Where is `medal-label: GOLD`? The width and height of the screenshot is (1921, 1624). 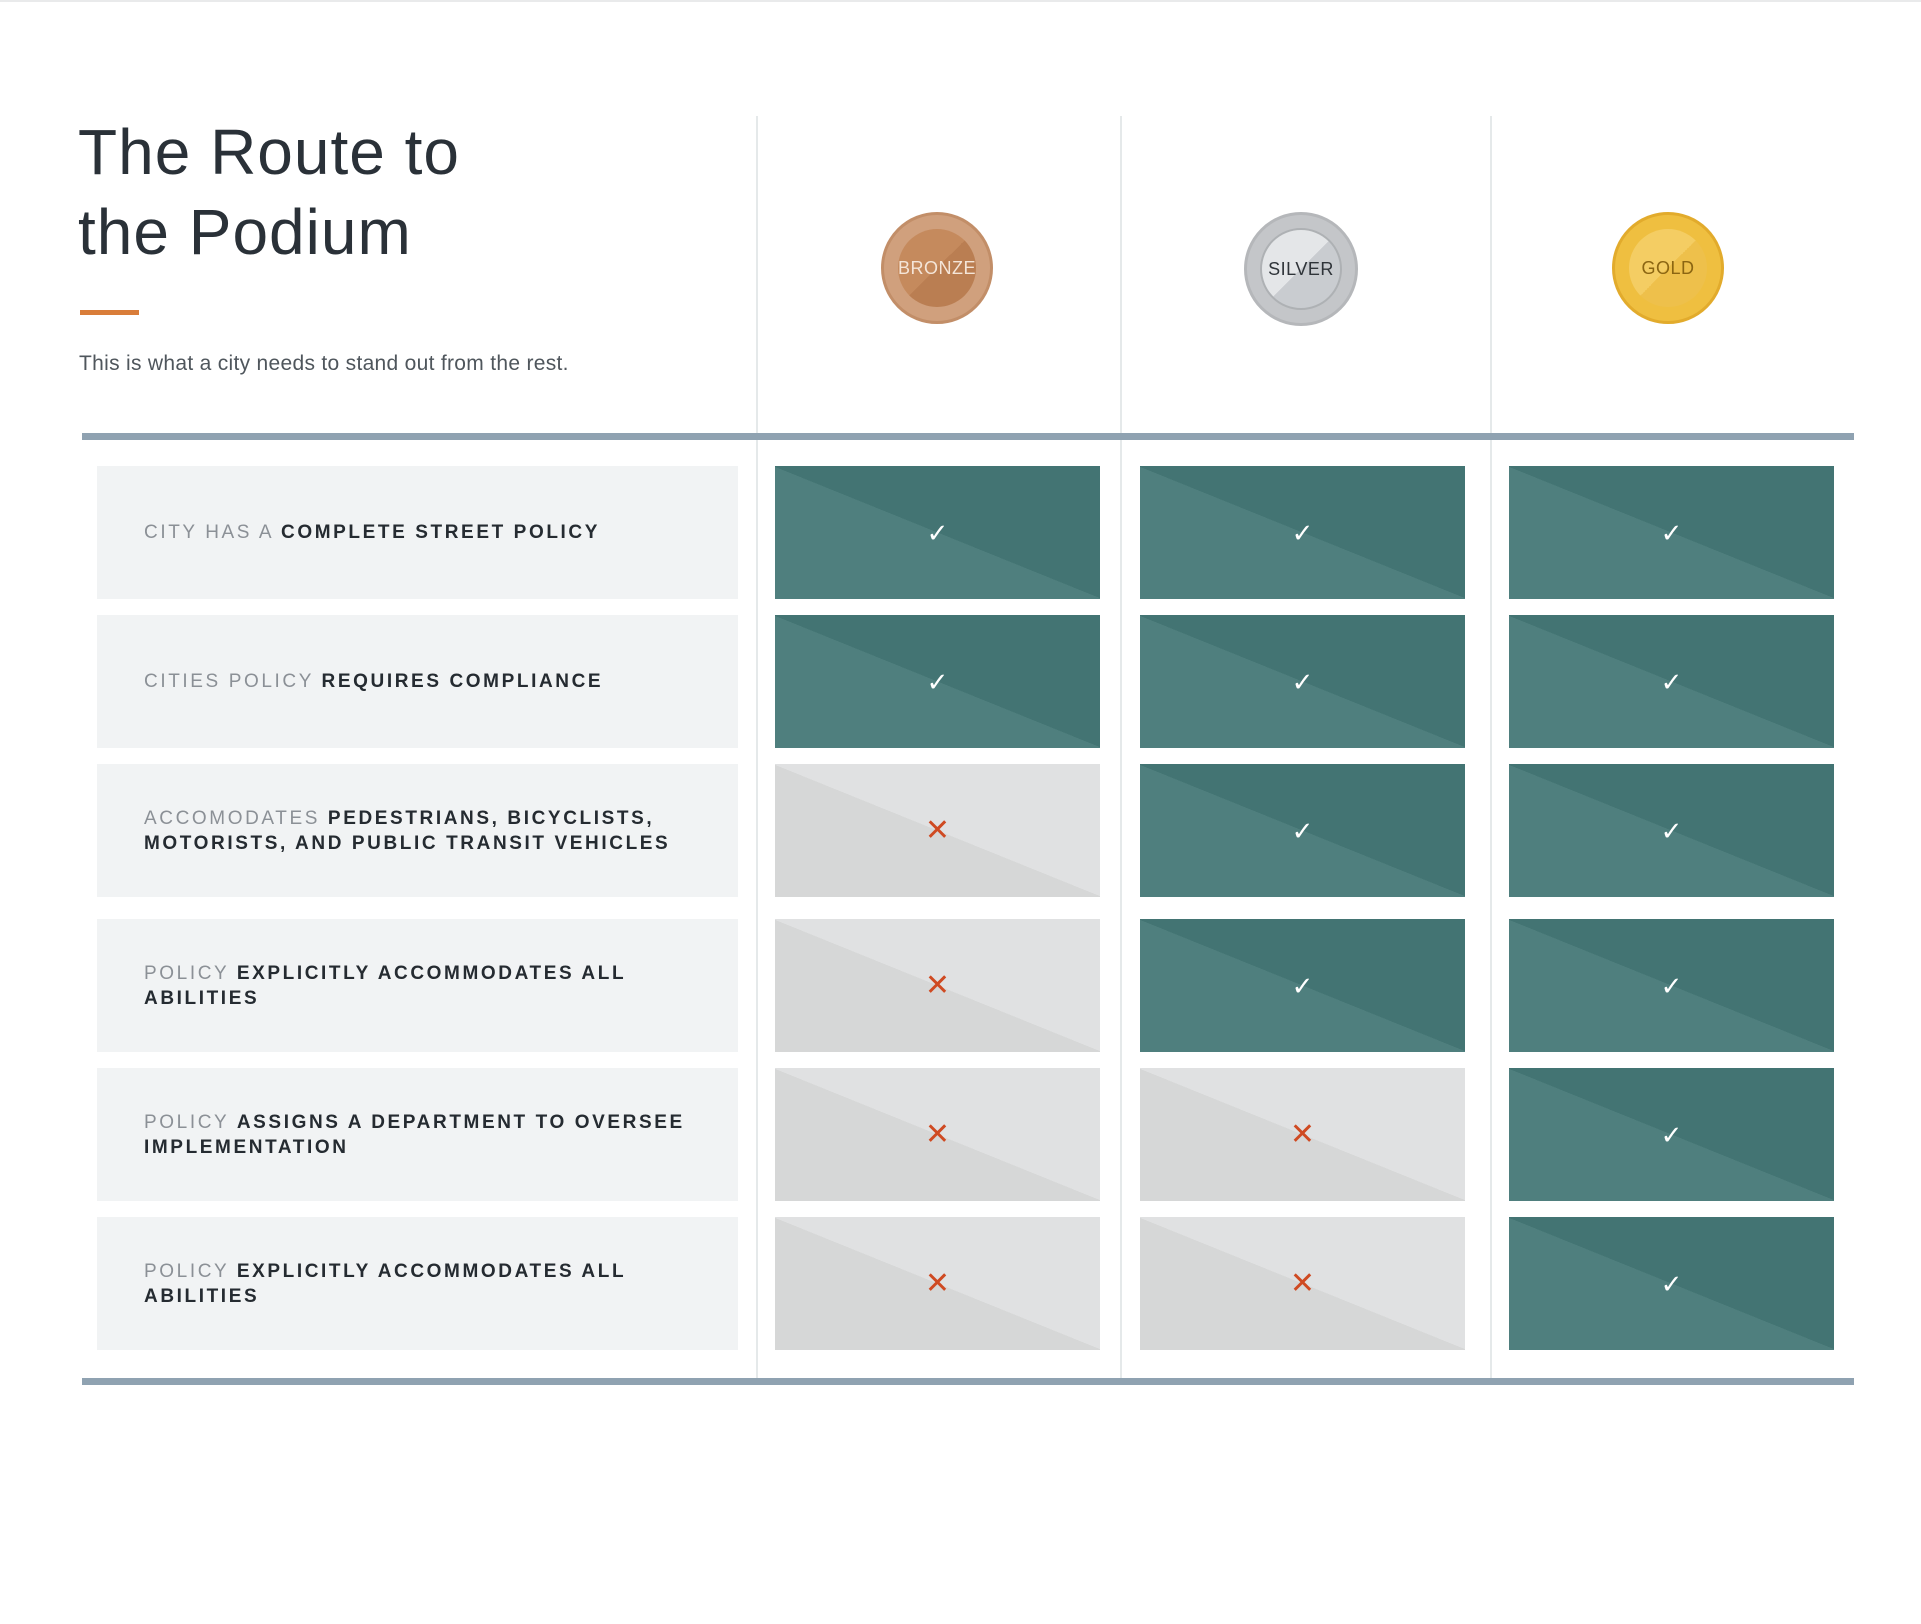
medal-label: GOLD is located at coordinates (1668, 268).